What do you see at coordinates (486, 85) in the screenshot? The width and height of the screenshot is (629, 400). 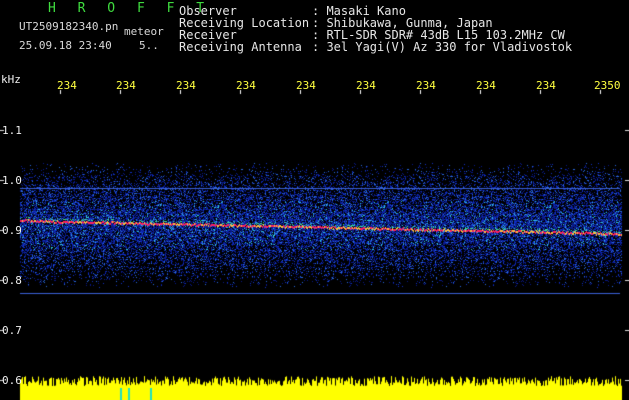 I see `time-tick-8: 234` at bounding box center [486, 85].